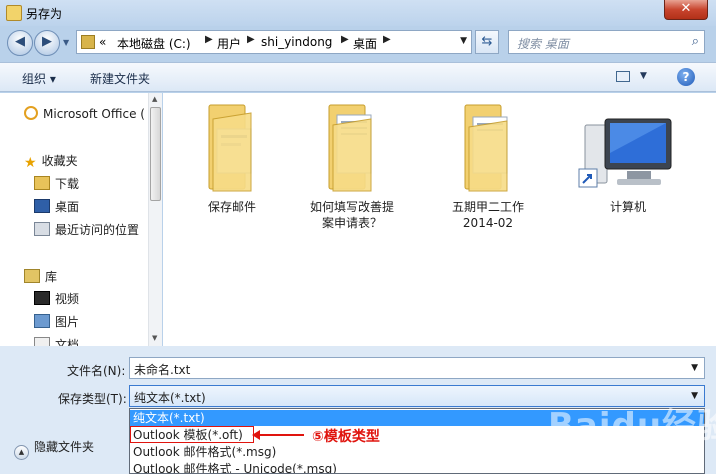 The image size is (716, 474). Describe the element at coordinates (56, 341) in the screenshot. I see `sidebar-item-documents: 文档` at that location.